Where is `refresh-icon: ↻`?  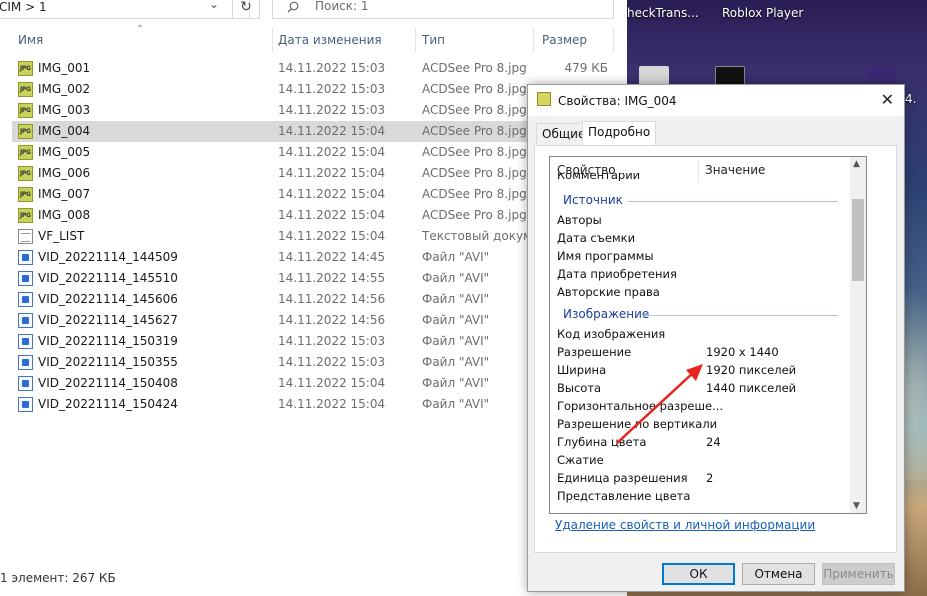
refresh-icon: ↻ is located at coordinates (246, 9).